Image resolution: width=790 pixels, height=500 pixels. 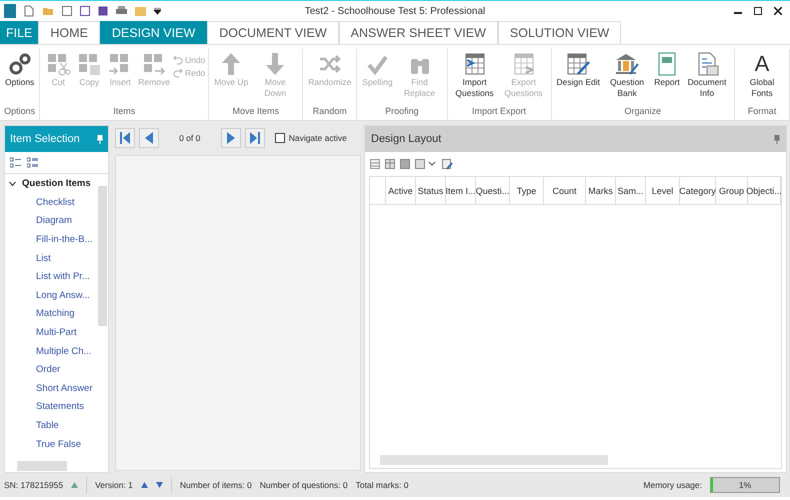 I want to click on ribbon-button: A Global Fonts, so click(x=762, y=77).